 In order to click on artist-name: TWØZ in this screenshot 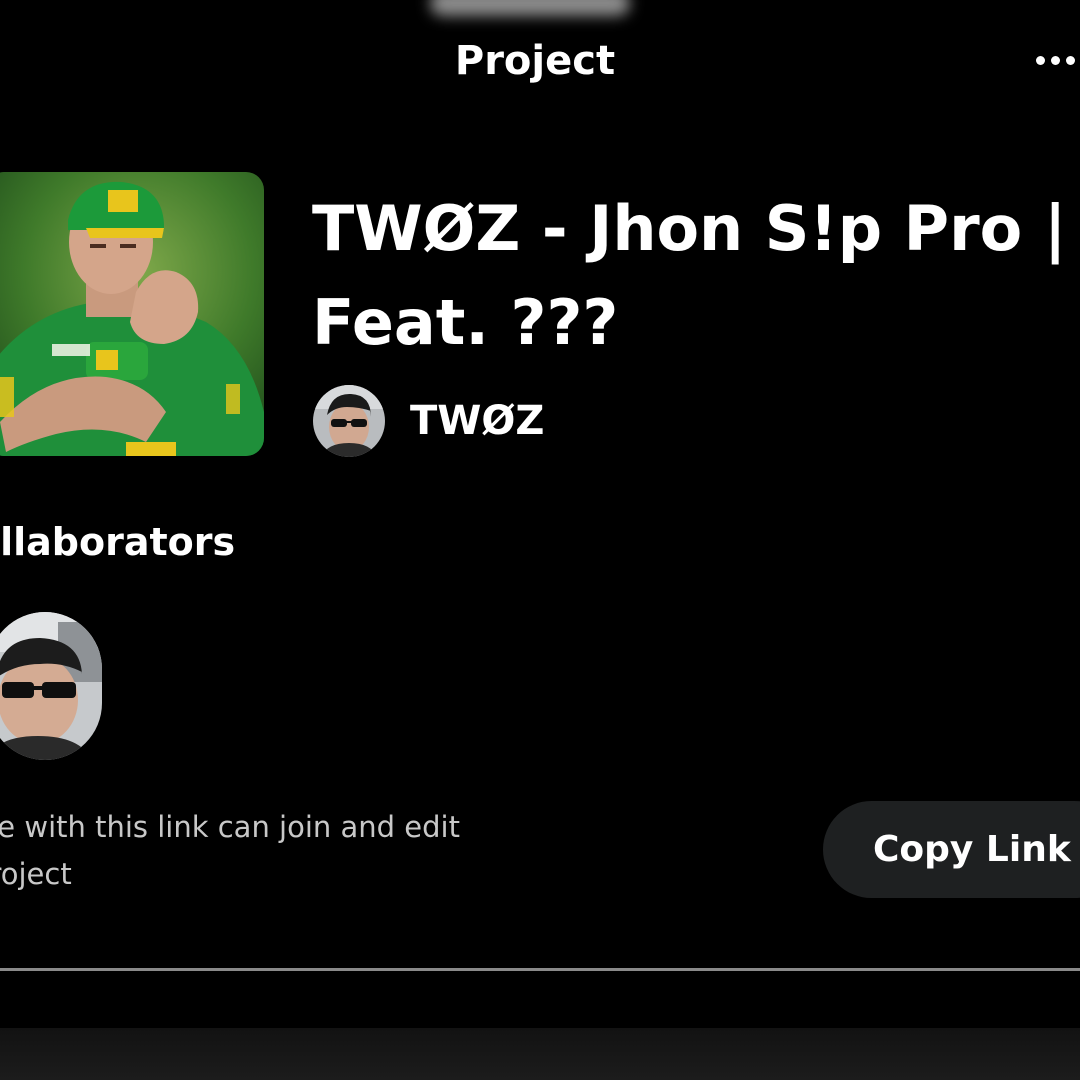, I will do `click(477, 421)`.